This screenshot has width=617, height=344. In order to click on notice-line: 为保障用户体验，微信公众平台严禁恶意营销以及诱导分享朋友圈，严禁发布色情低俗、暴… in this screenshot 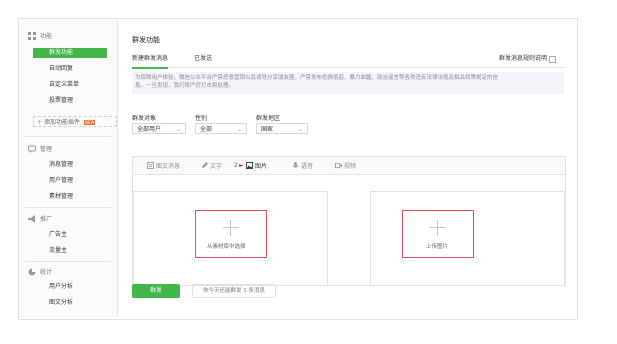, I will do `click(317, 78)`.